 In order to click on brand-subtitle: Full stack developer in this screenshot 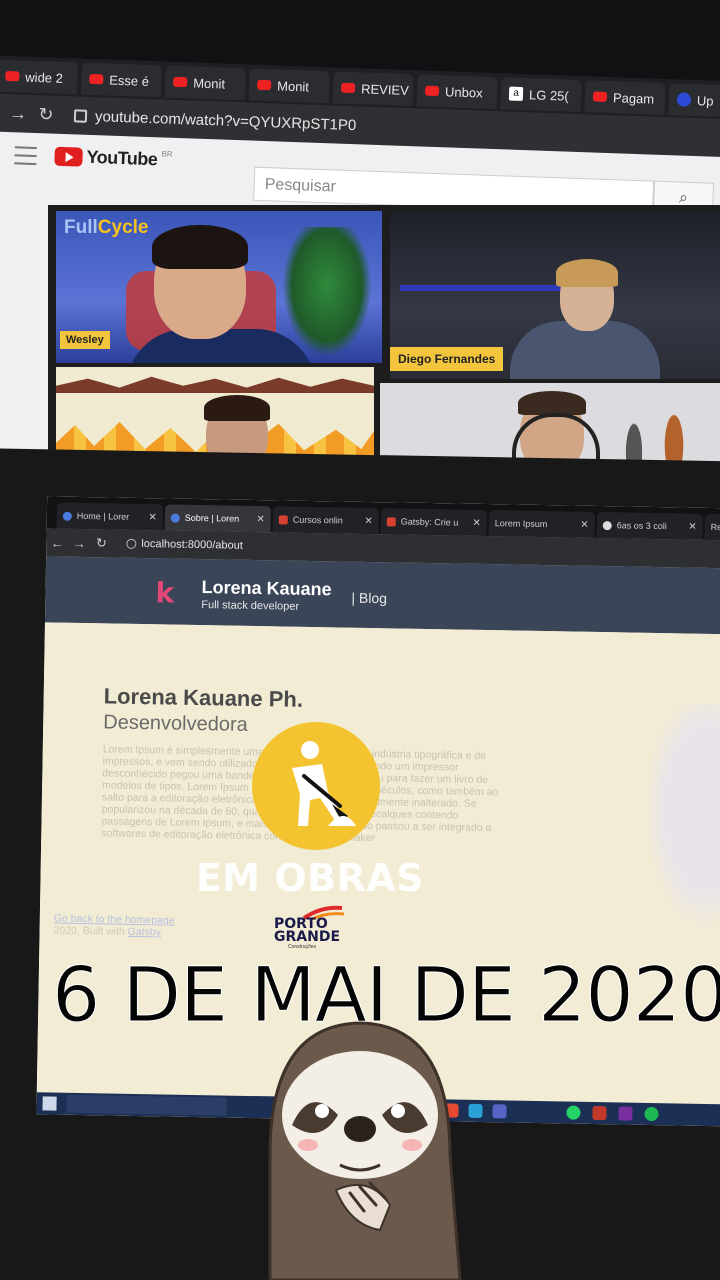, I will do `click(250, 606)`.